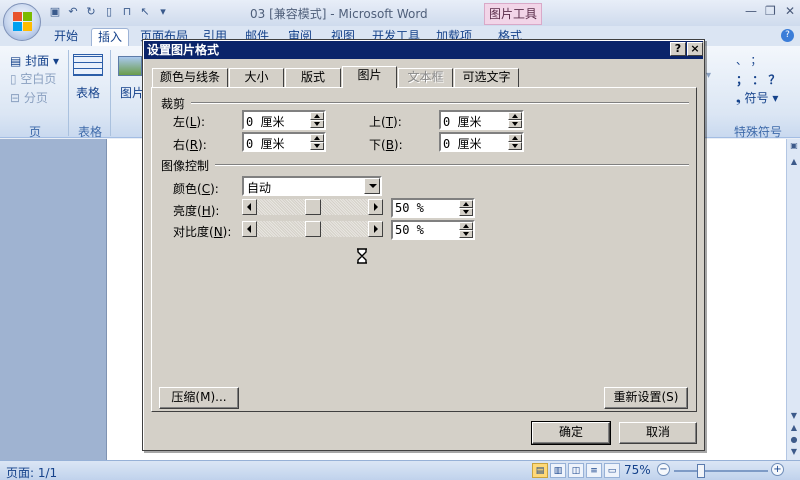 This screenshot has height=480, width=800. What do you see at coordinates (73, 12) in the screenshot?
I see `undo-icon: ↶` at bounding box center [73, 12].